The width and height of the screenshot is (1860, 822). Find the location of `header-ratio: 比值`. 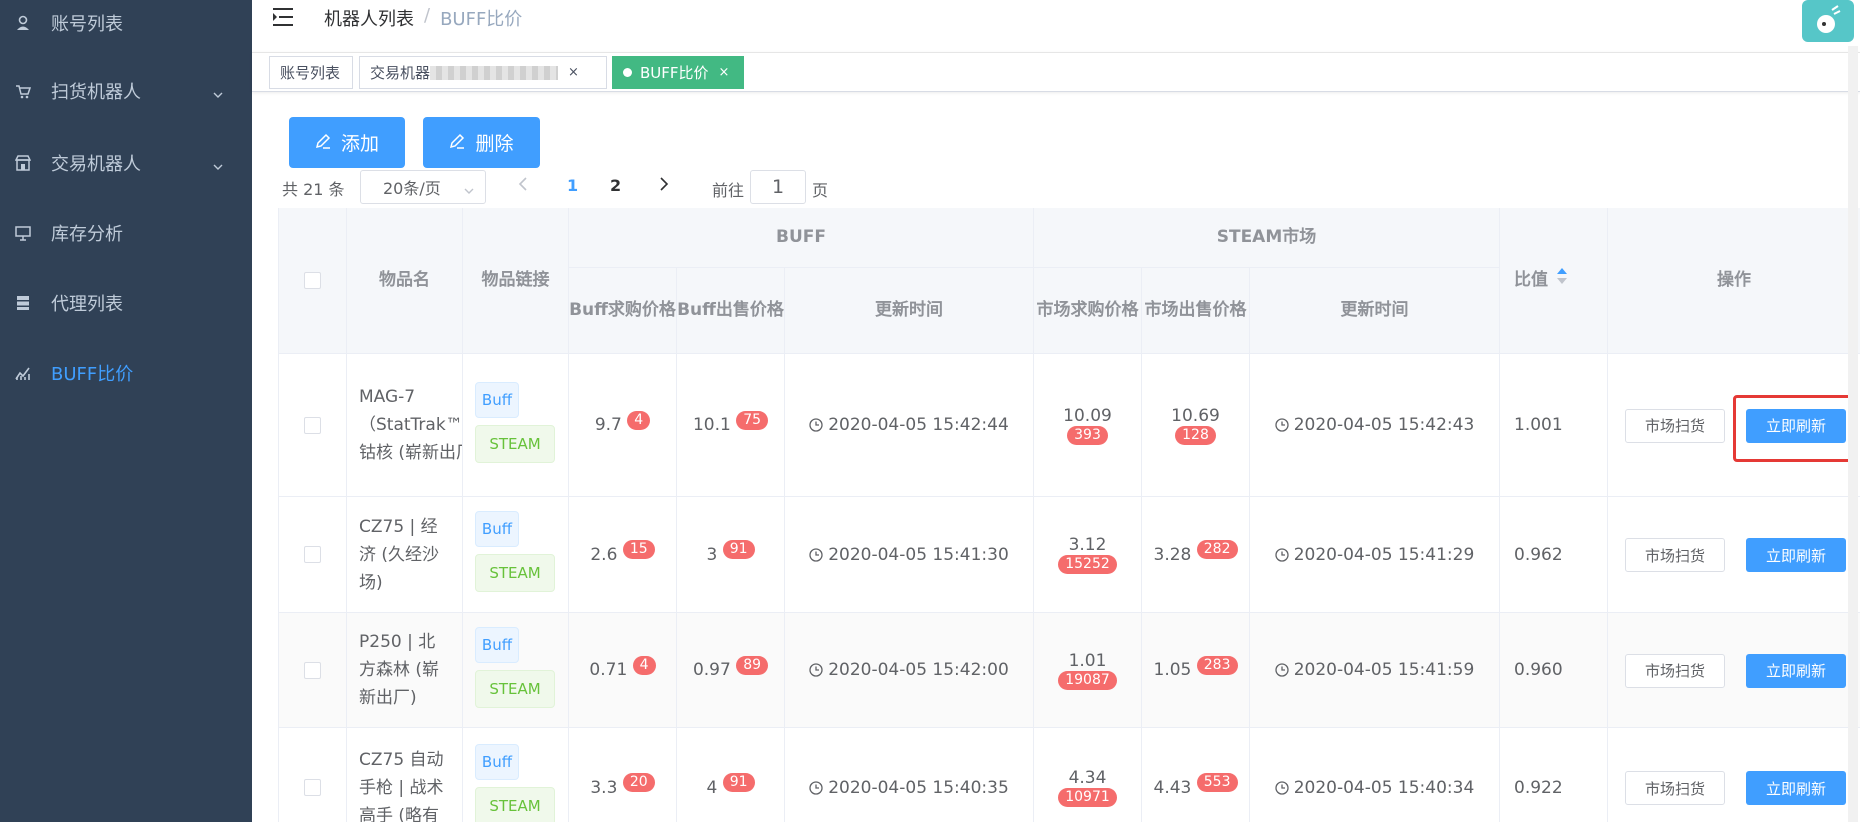

header-ratio: 比值 is located at coordinates (1554, 281).